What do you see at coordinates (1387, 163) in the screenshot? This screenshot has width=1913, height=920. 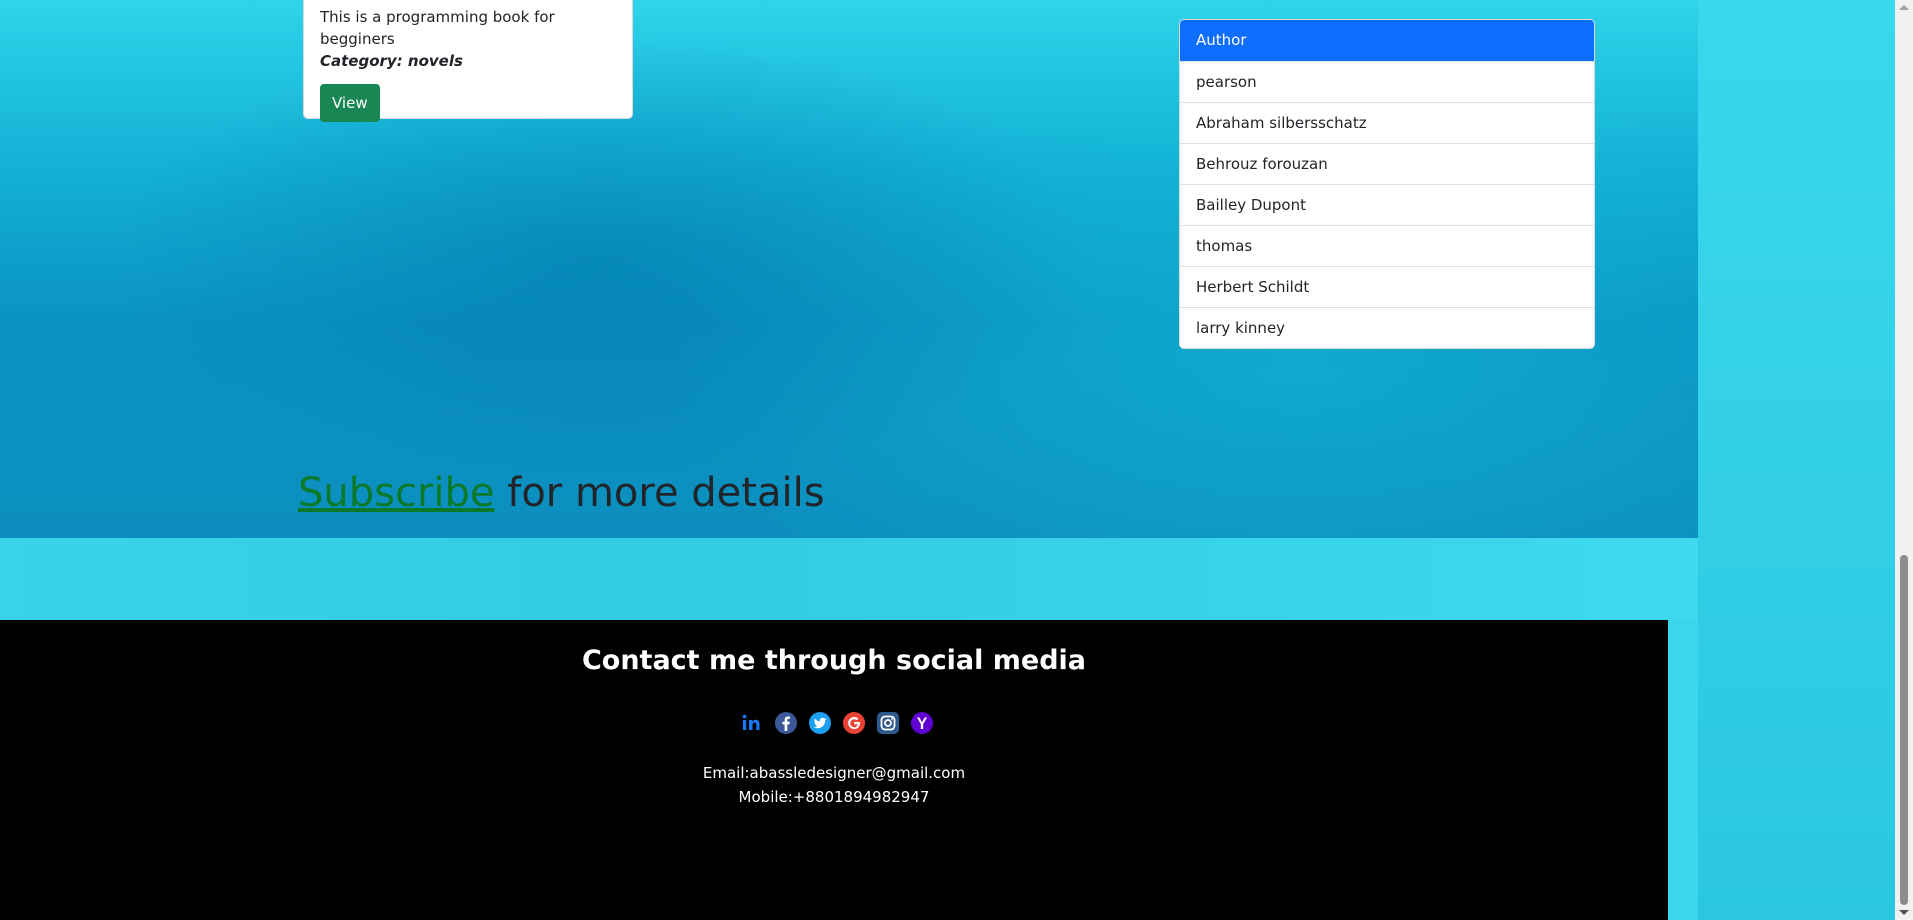 I see `author-item: Behrouz forouzan` at bounding box center [1387, 163].